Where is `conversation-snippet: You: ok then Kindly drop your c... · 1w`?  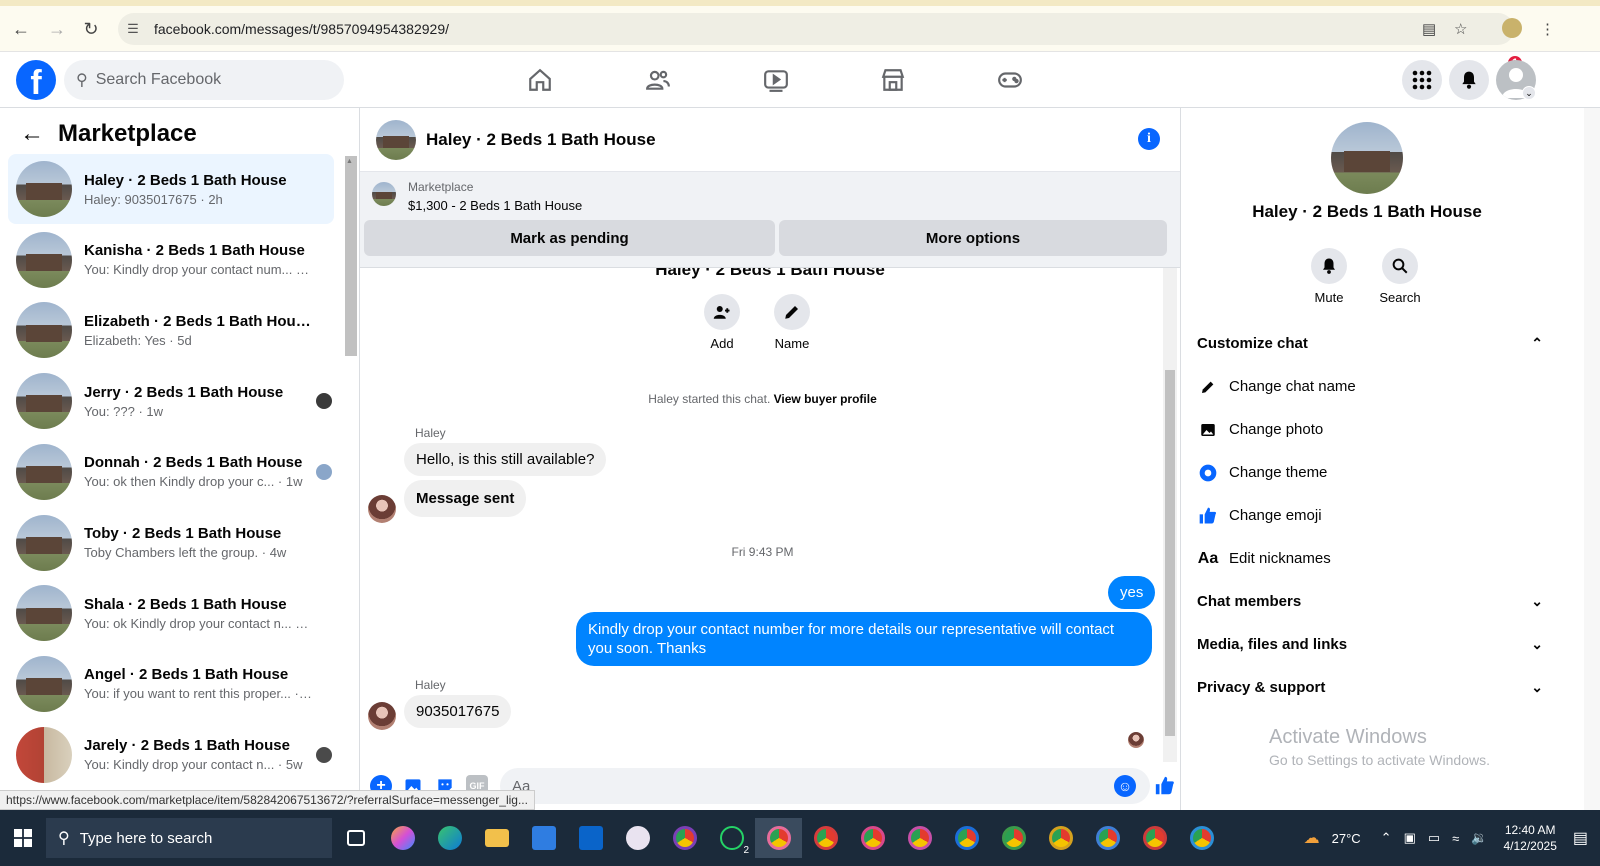 conversation-snippet: You: ok then Kindly drop your c... · 1w is located at coordinates (193, 482).